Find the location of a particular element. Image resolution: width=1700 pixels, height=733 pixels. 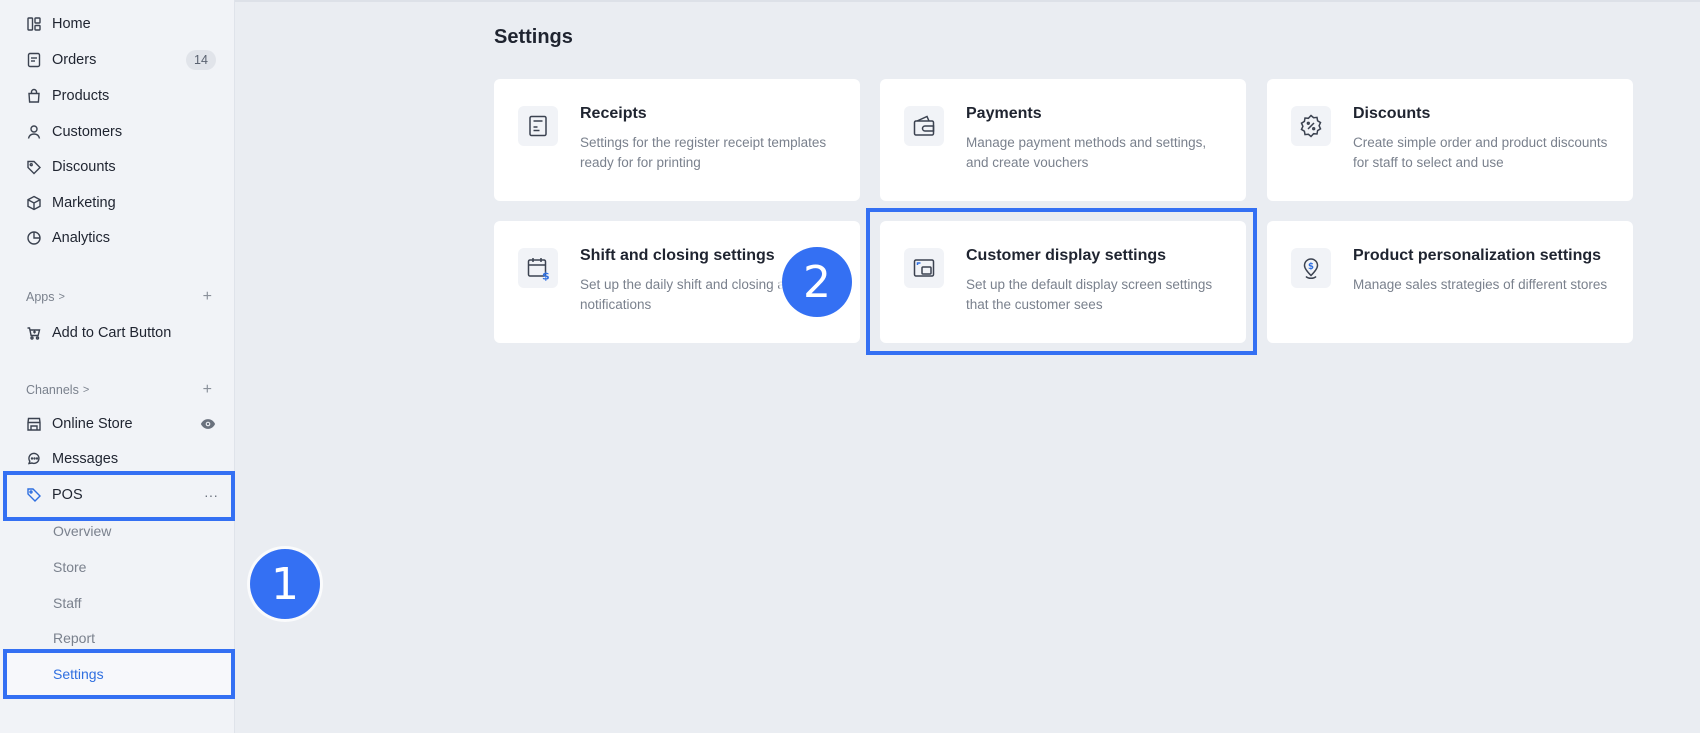

highlight-settings is located at coordinates (119, 674).